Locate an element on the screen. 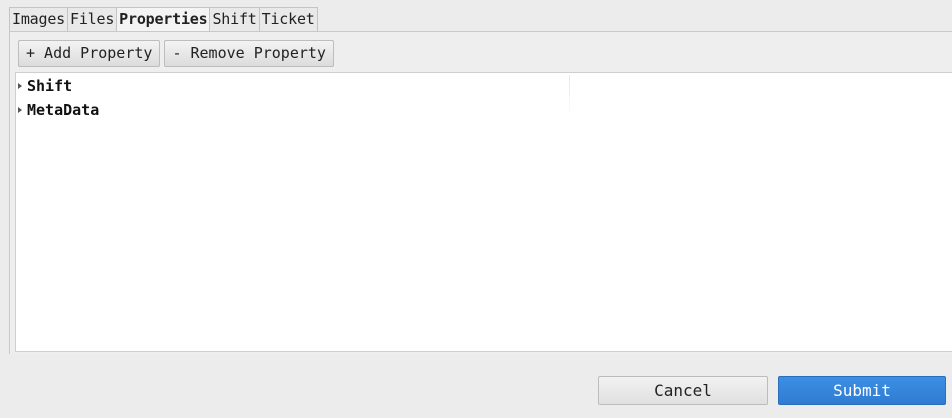  tab-images: Images is located at coordinates (38, 19).